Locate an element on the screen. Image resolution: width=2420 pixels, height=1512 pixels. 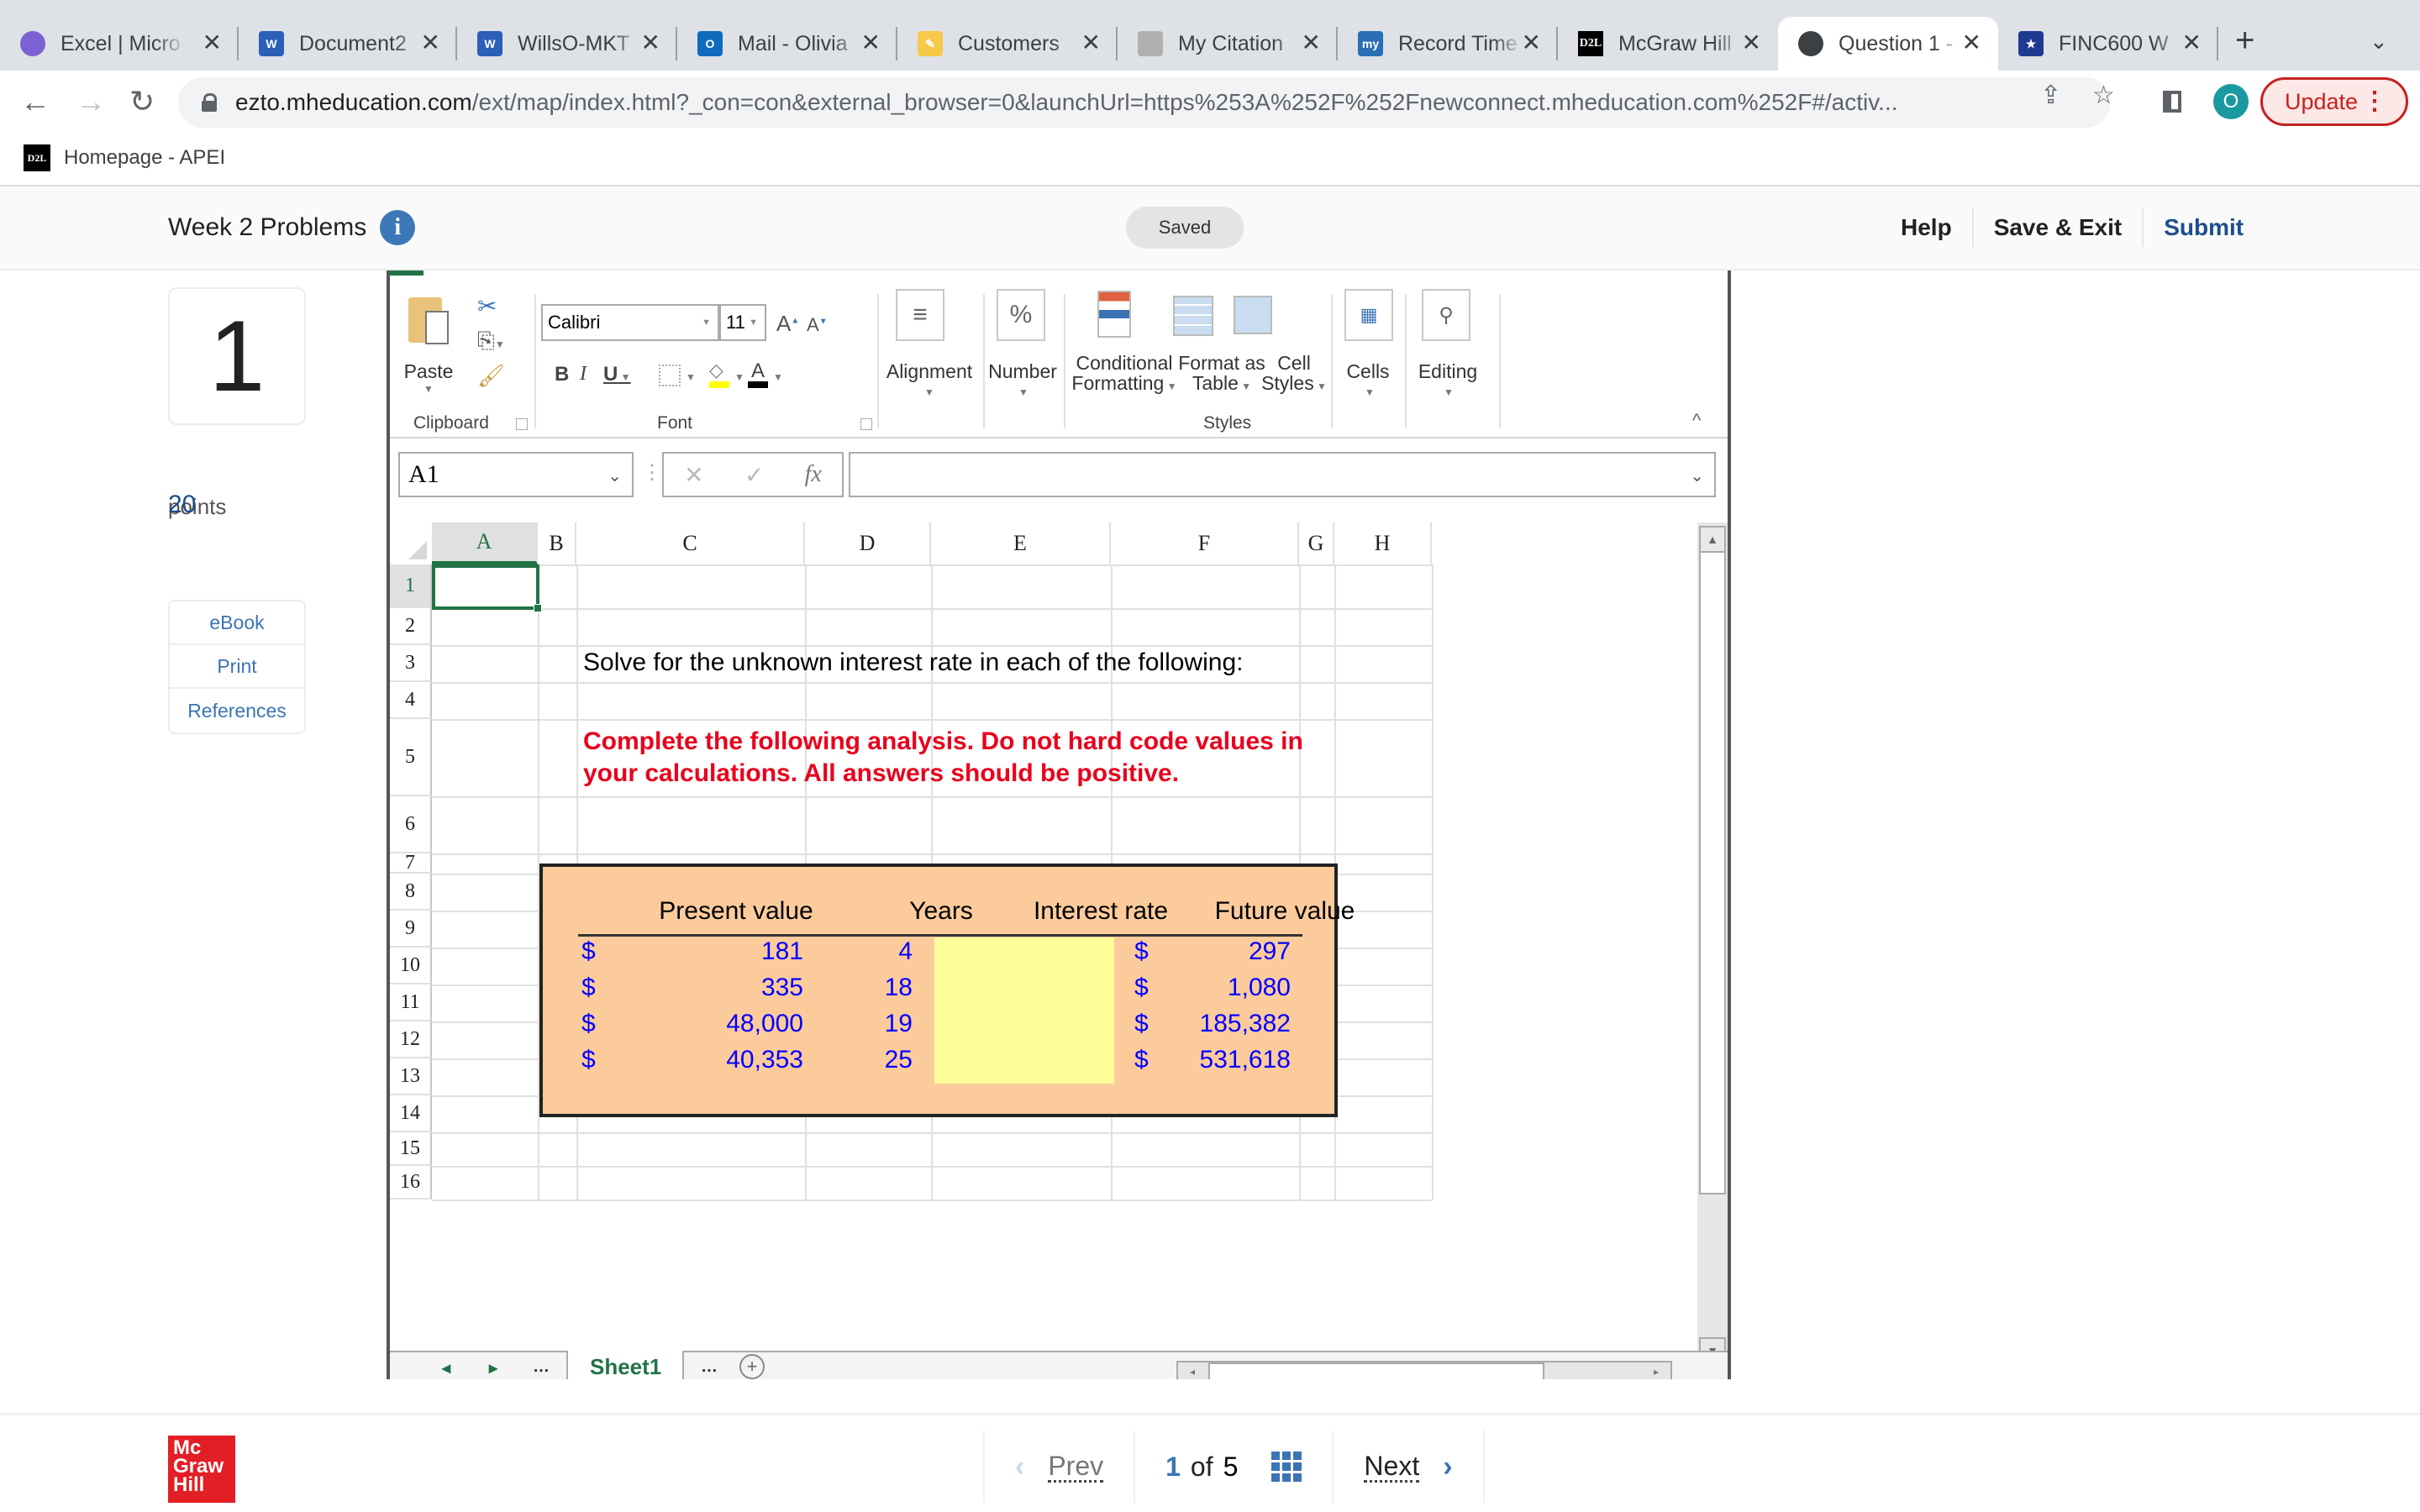
editing-button: Editing is located at coordinates (1448, 371).